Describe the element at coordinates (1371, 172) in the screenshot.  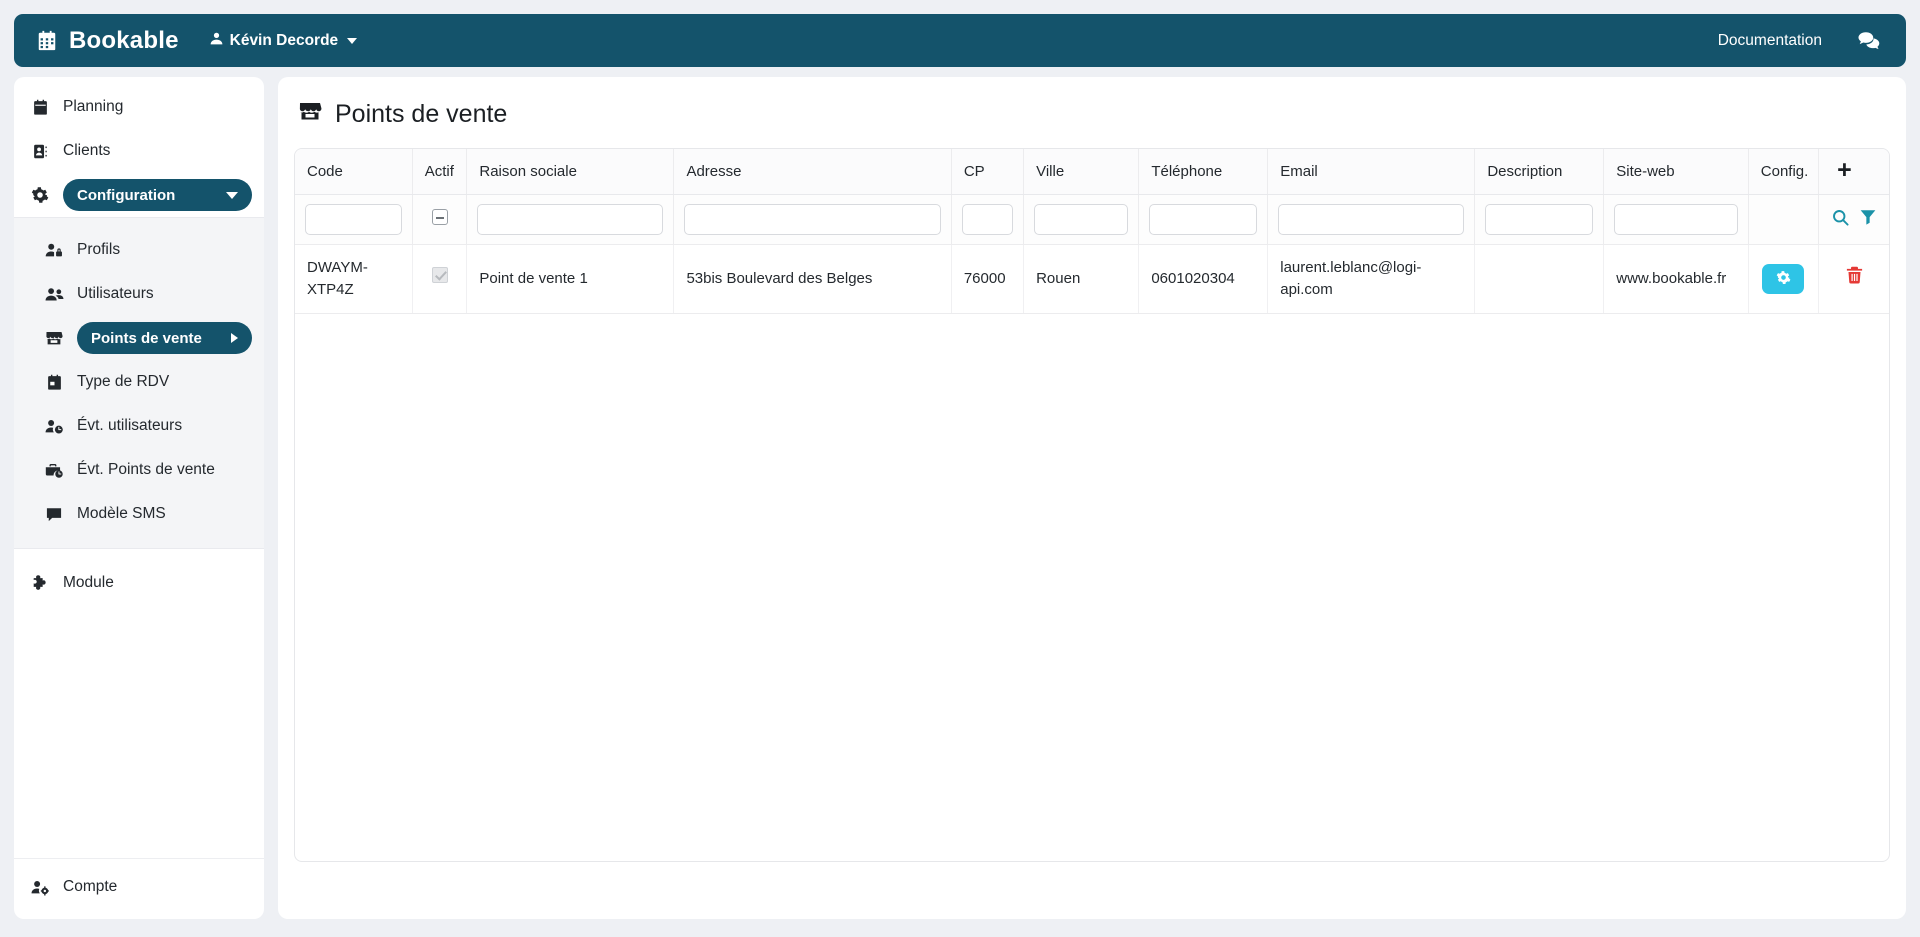
I see `column-header-email: Email` at that location.